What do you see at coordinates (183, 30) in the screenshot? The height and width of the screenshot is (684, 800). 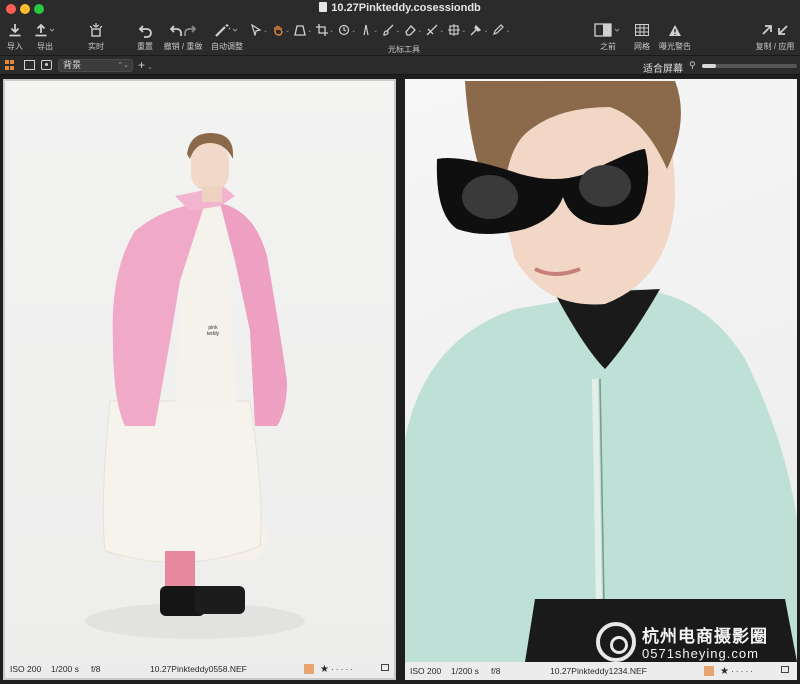 I see `undo-redo-icon` at bounding box center [183, 30].